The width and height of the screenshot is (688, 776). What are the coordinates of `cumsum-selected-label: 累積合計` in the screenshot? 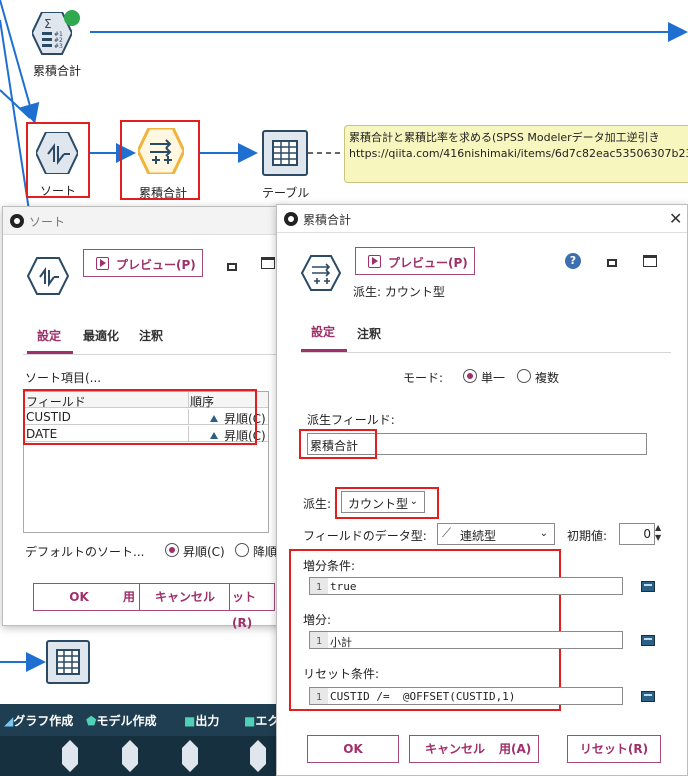 It's located at (163, 193).